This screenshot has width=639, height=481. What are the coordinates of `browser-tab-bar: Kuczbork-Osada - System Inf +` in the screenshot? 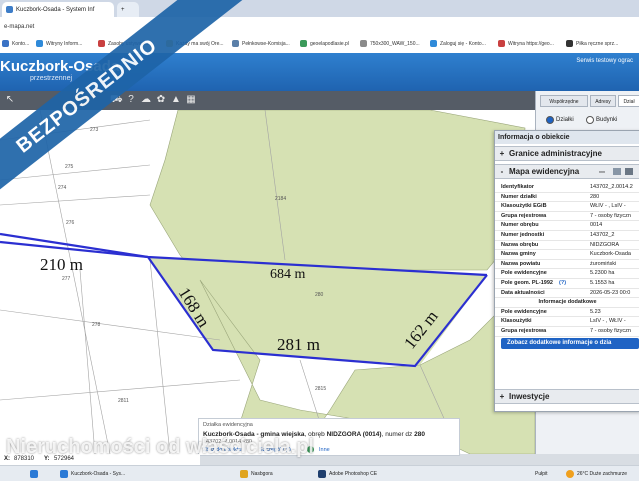 It's located at (319, 8).